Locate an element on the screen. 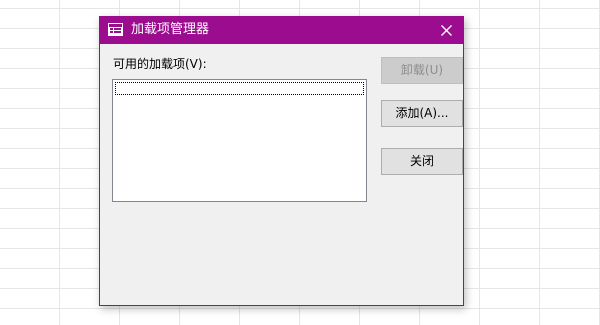  close-button: 关闭 is located at coordinates (422, 161).